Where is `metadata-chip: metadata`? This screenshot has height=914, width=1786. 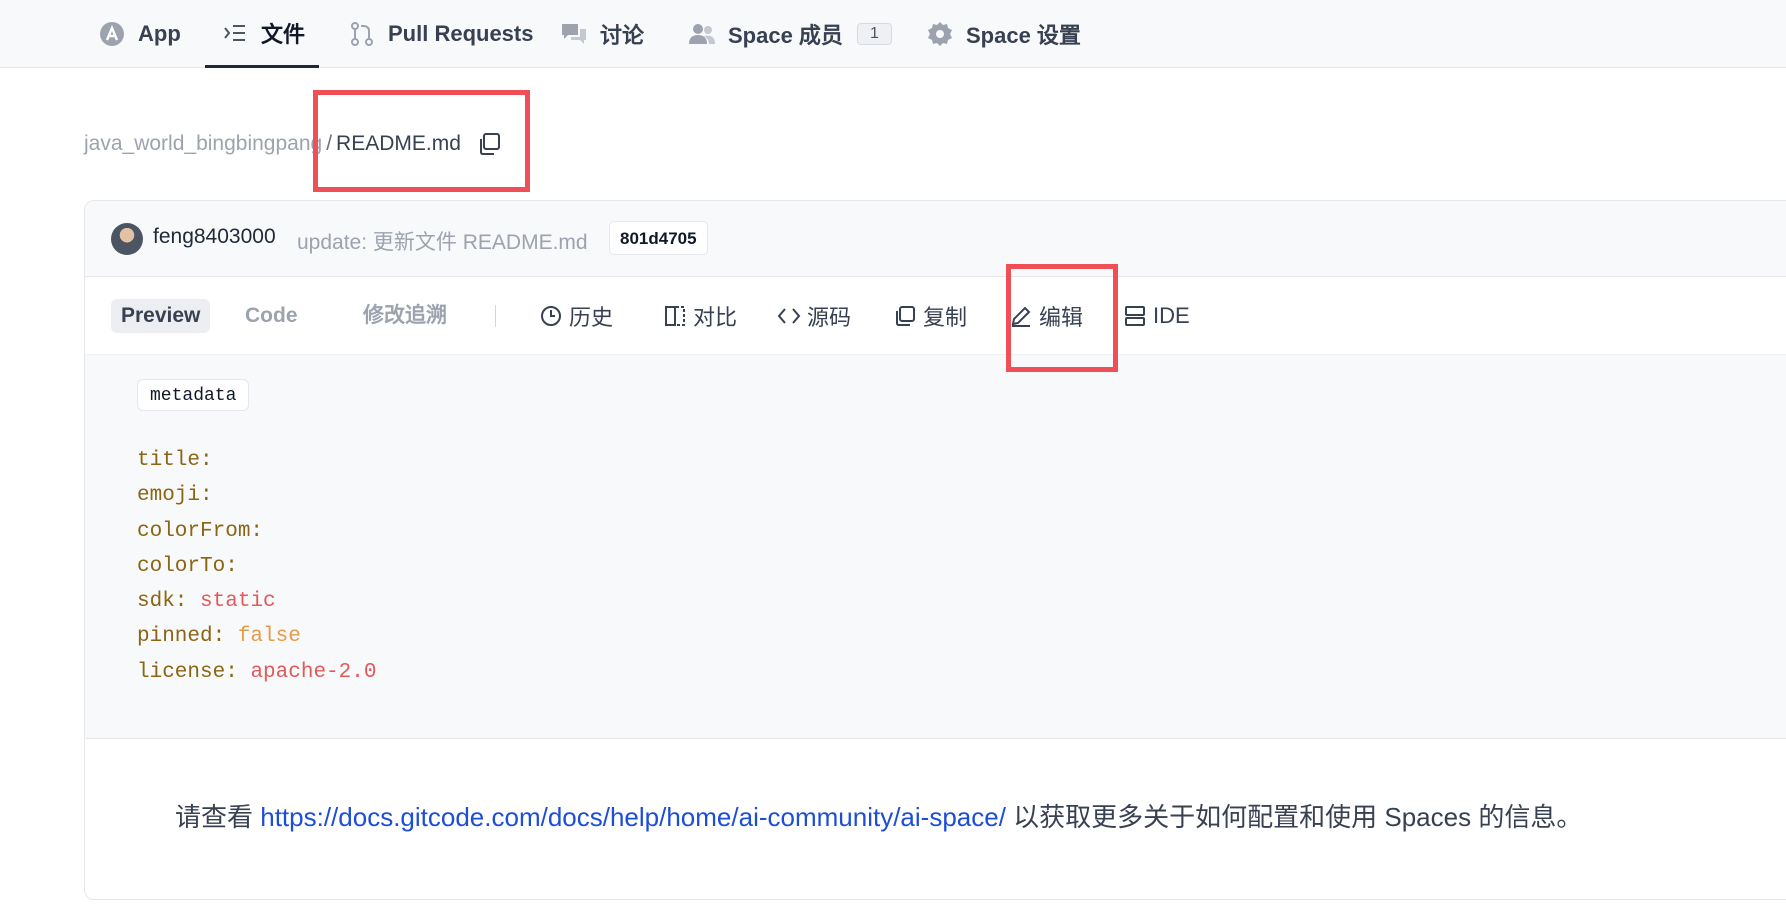
metadata-chip: metadata is located at coordinates (193, 395).